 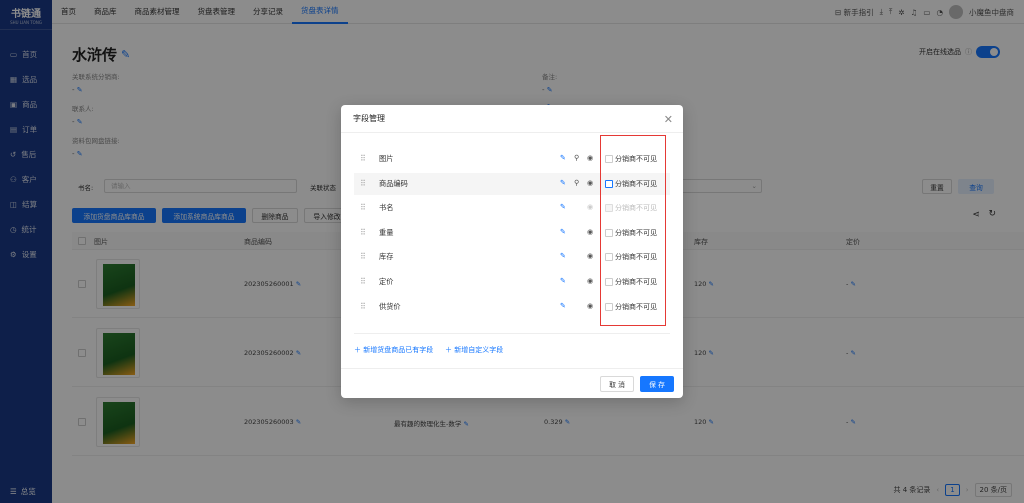 I want to click on field-name: 定价, so click(x=386, y=281).